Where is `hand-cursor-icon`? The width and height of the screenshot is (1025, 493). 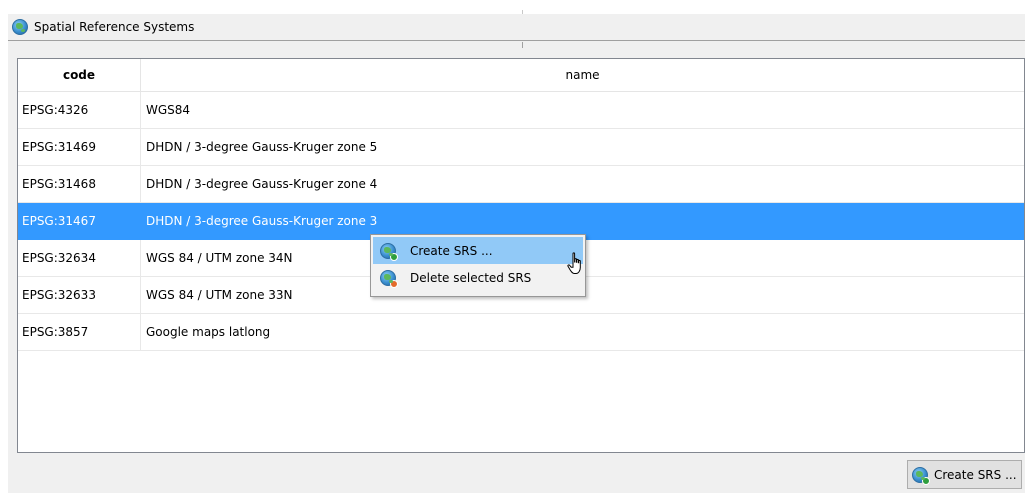
hand-cursor-icon is located at coordinates (574, 263).